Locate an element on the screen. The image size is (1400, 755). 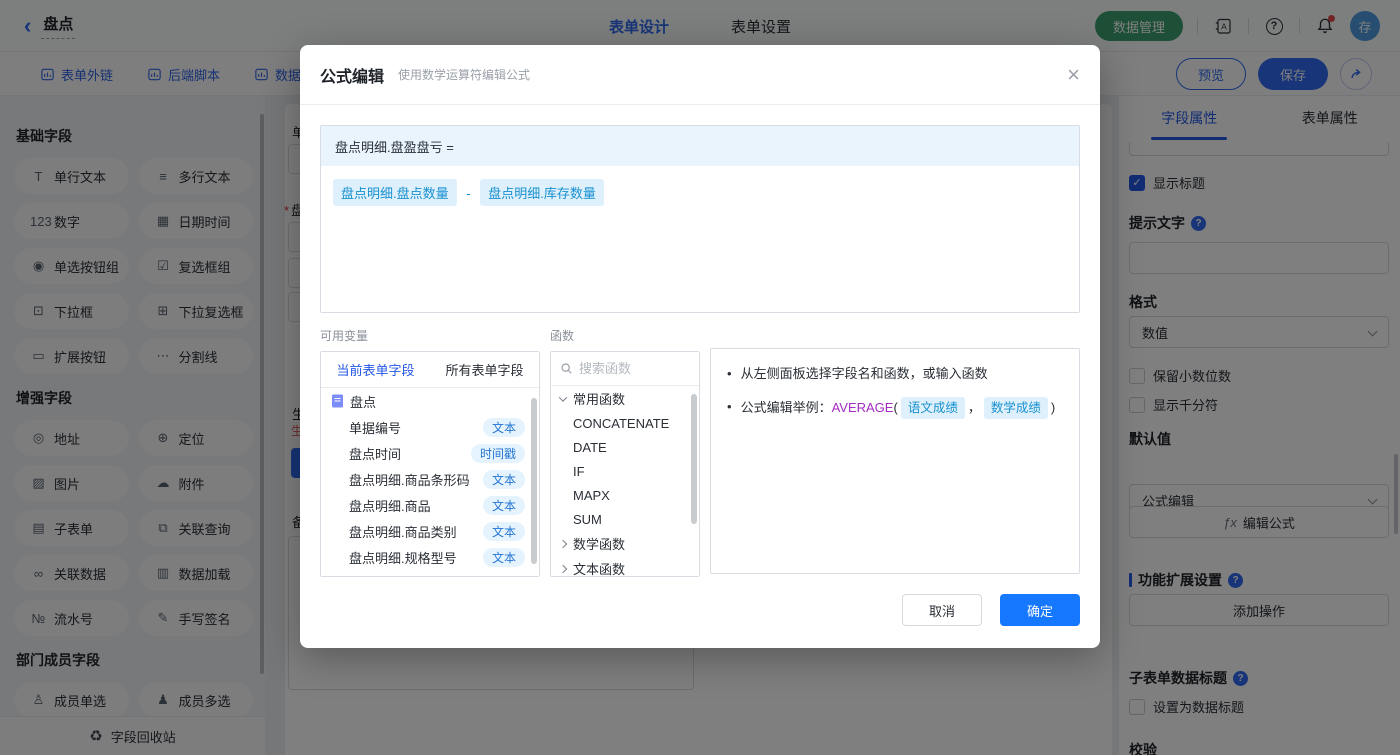
variable-row: 盘点明细.商品 文本 is located at coordinates (430, 505).